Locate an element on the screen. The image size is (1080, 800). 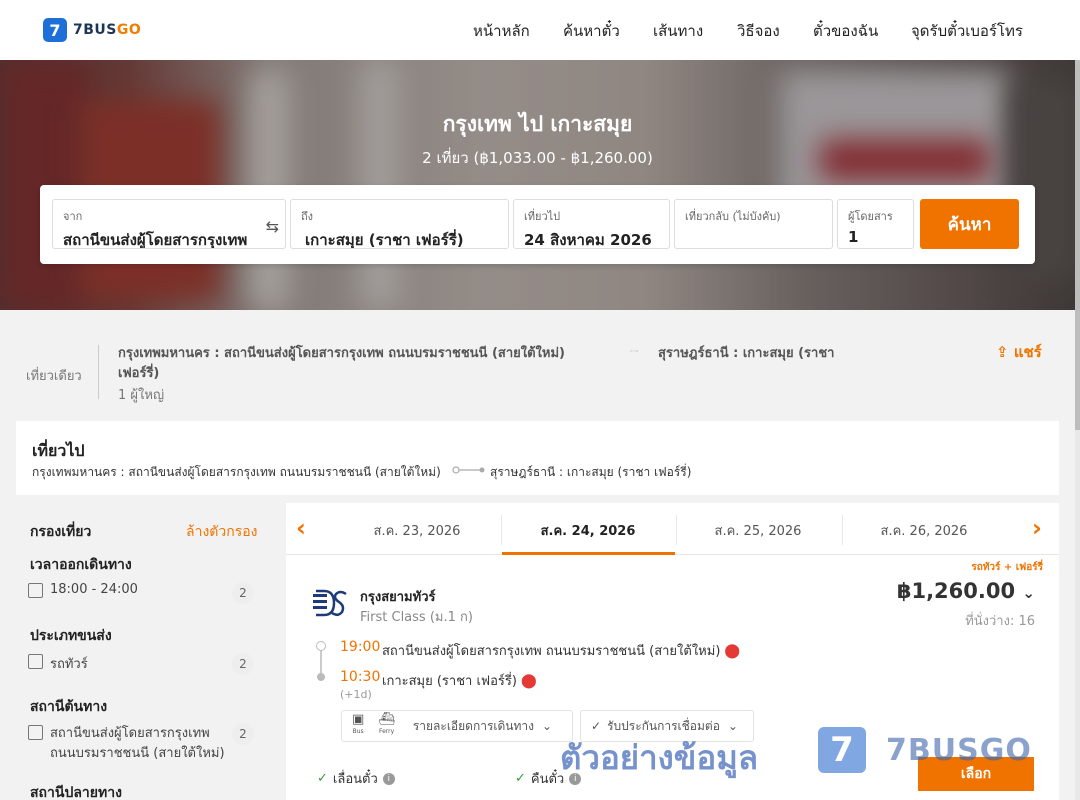
passenger-field: ผู้โดยสาร 1 is located at coordinates (875, 224).